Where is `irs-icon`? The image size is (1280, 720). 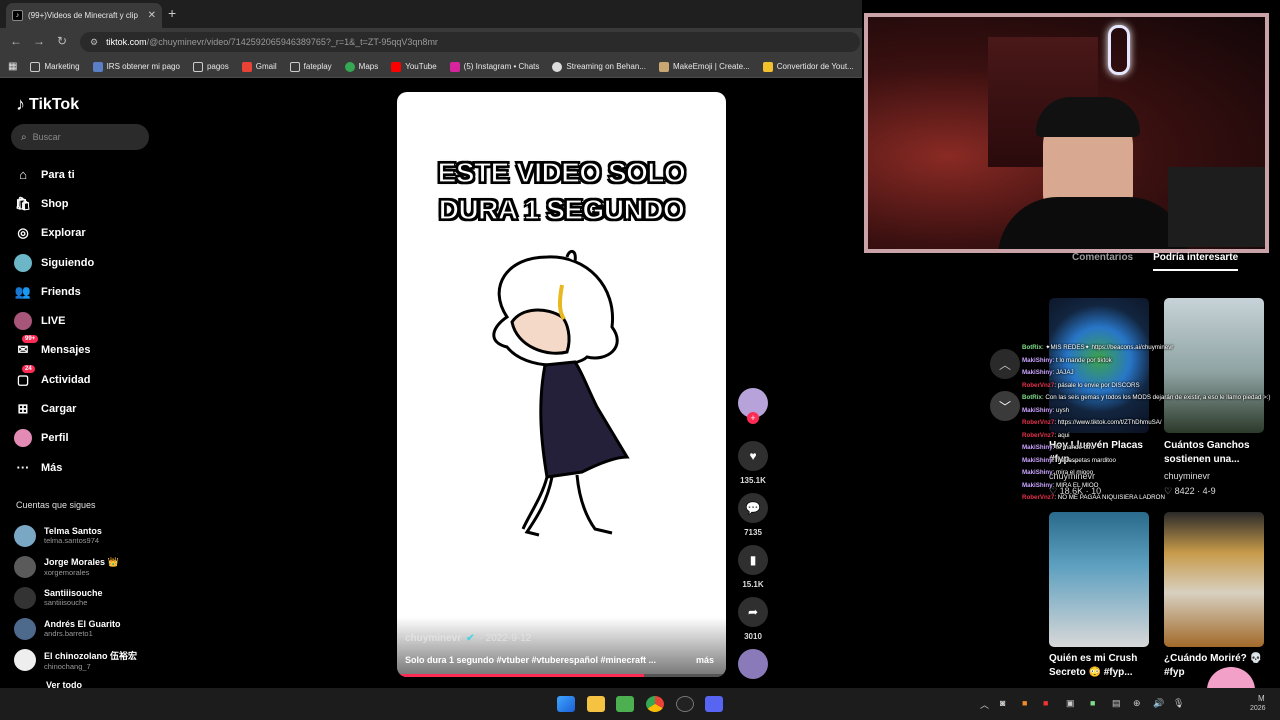 irs-icon is located at coordinates (97, 66).